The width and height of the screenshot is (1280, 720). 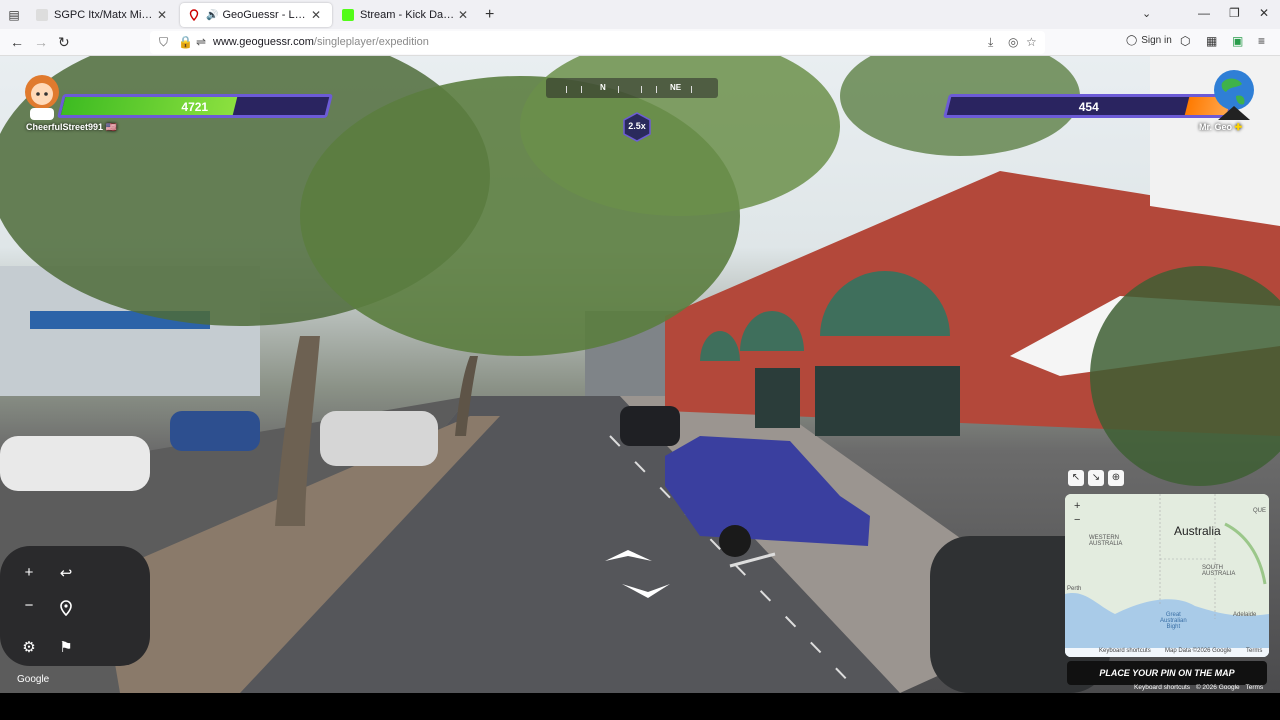 What do you see at coordinates (1204, 13) in the screenshot?
I see `minimize-icon: —` at bounding box center [1204, 13].